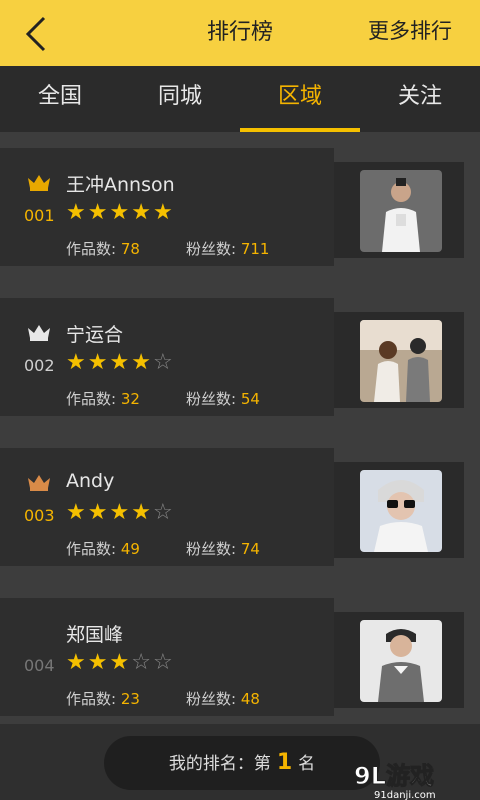  I want to click on svg-text: 9L游戏, so click(394, 776).